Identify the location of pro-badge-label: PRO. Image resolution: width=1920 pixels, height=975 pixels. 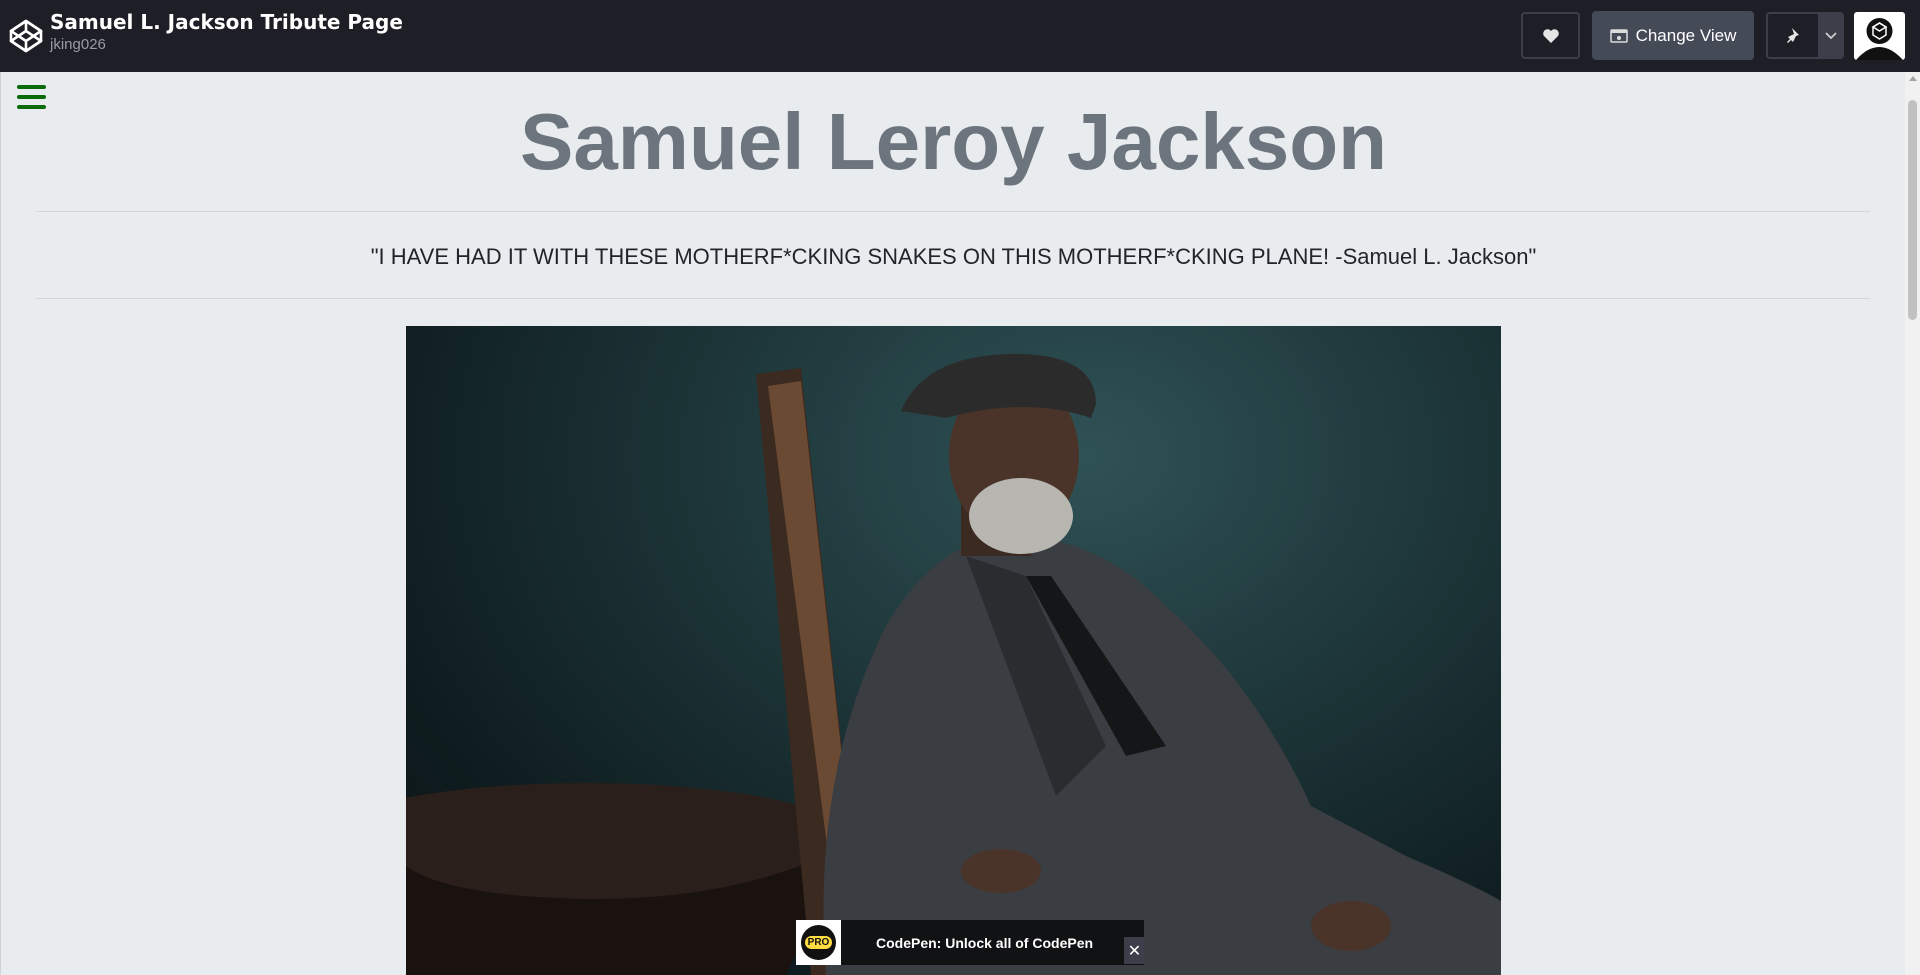
(818, 942).